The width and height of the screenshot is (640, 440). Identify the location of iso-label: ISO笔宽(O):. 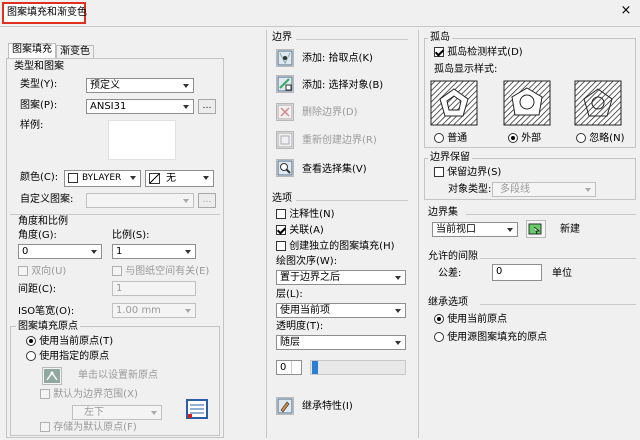
(46, 311).